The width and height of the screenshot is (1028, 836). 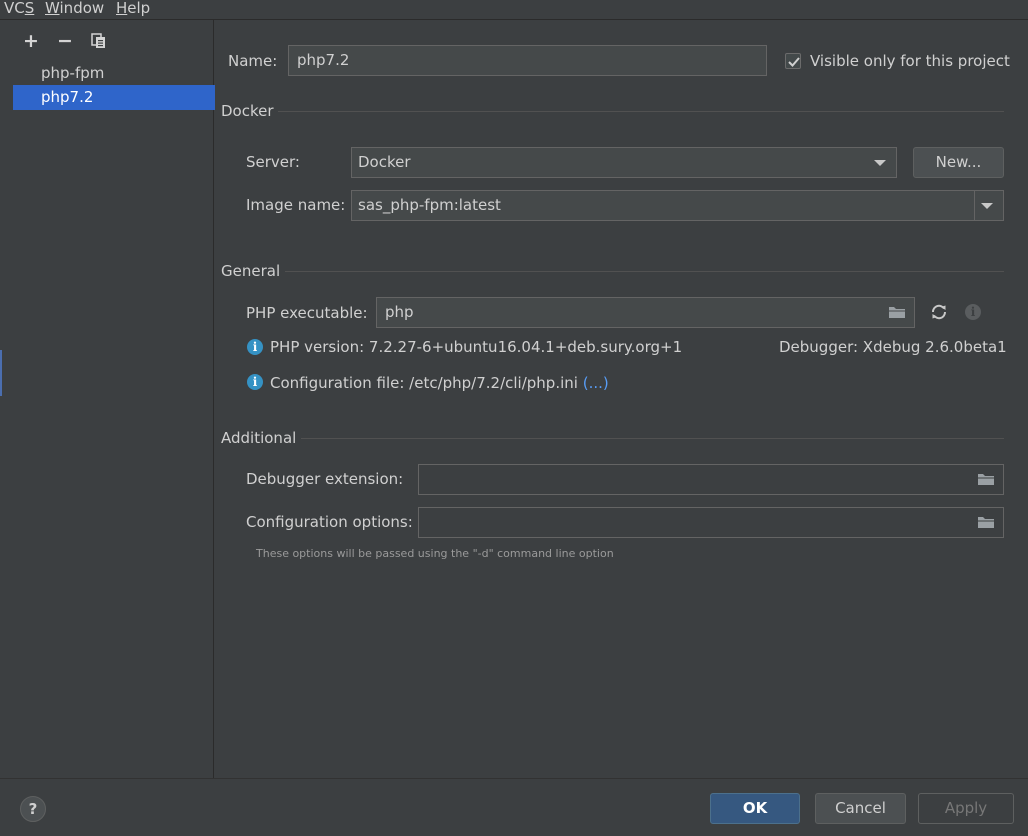 I want to click on image-name-value: sas_php-fpm:latest, so click(x=429, y=205).